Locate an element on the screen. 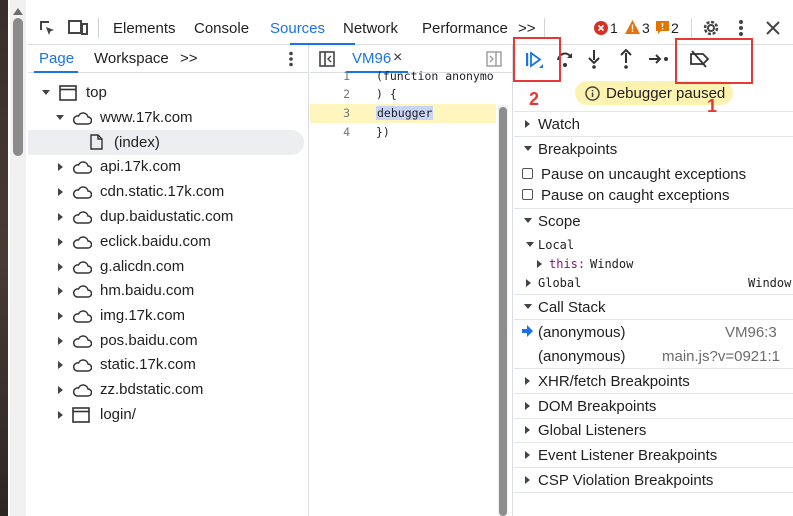 This screenshot has width=793, height=516. tree-item-label: (index) is located at coordinates (137, 142).